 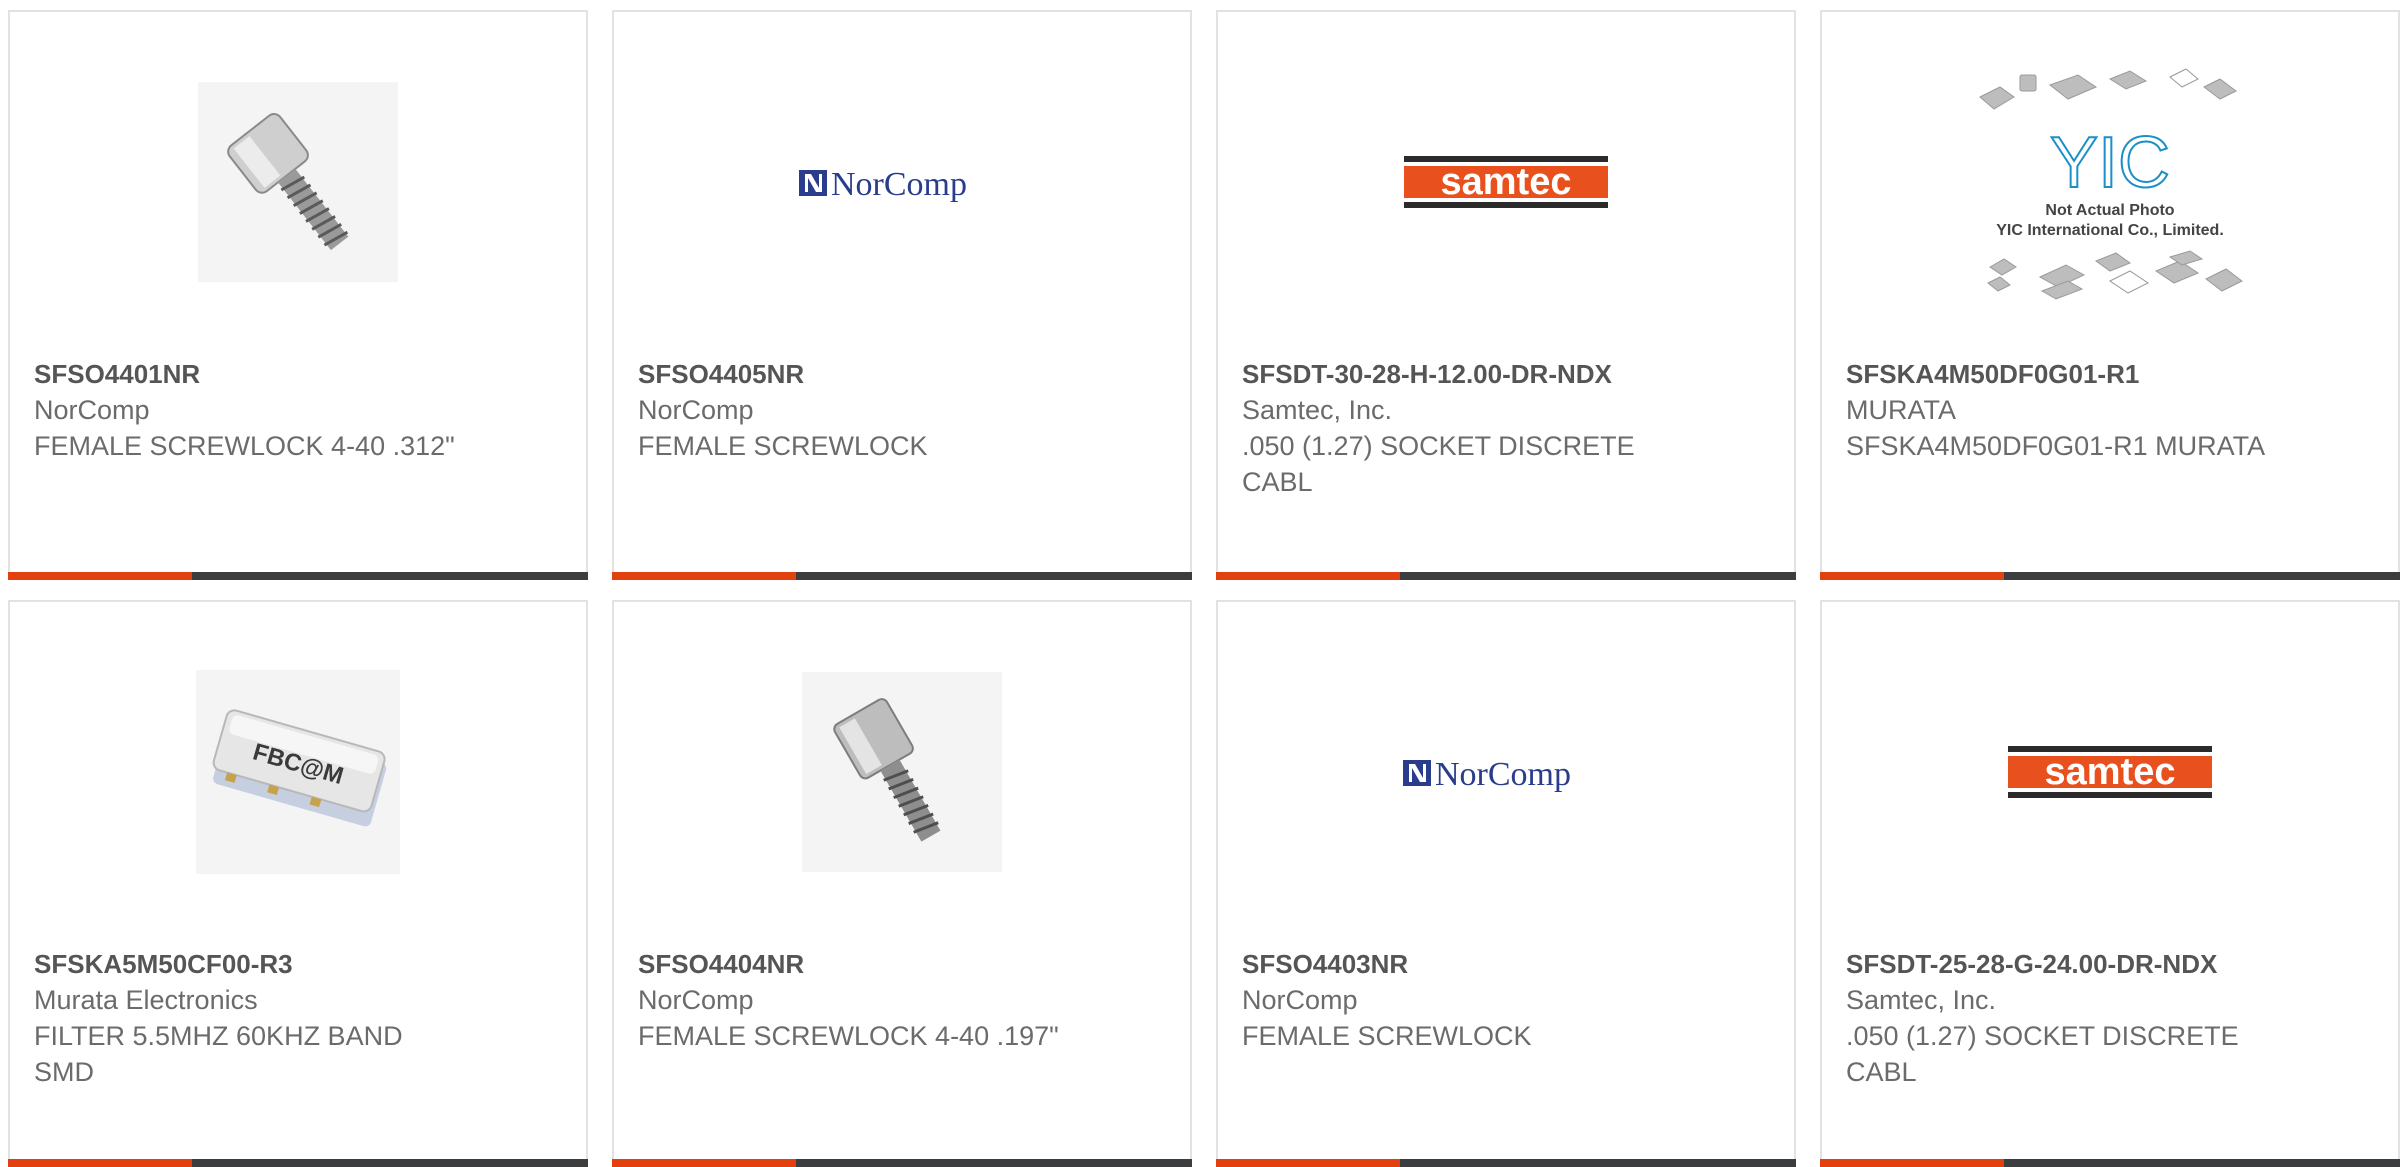 What do you see at coordinates (300, 374) in the screenshot?
I see `part-number: SFSO4401NR` at bounding box center [300, 374].